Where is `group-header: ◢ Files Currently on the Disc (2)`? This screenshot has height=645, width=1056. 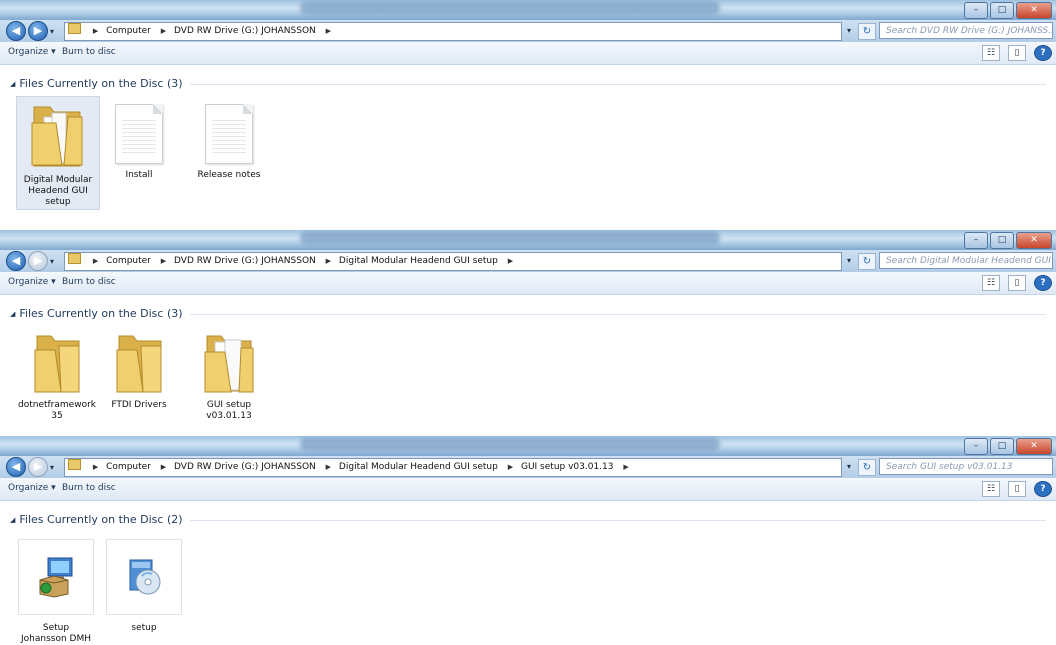 group-header: ◢ Files Currently on the Disc (2) is located at coordinates (96, 519).